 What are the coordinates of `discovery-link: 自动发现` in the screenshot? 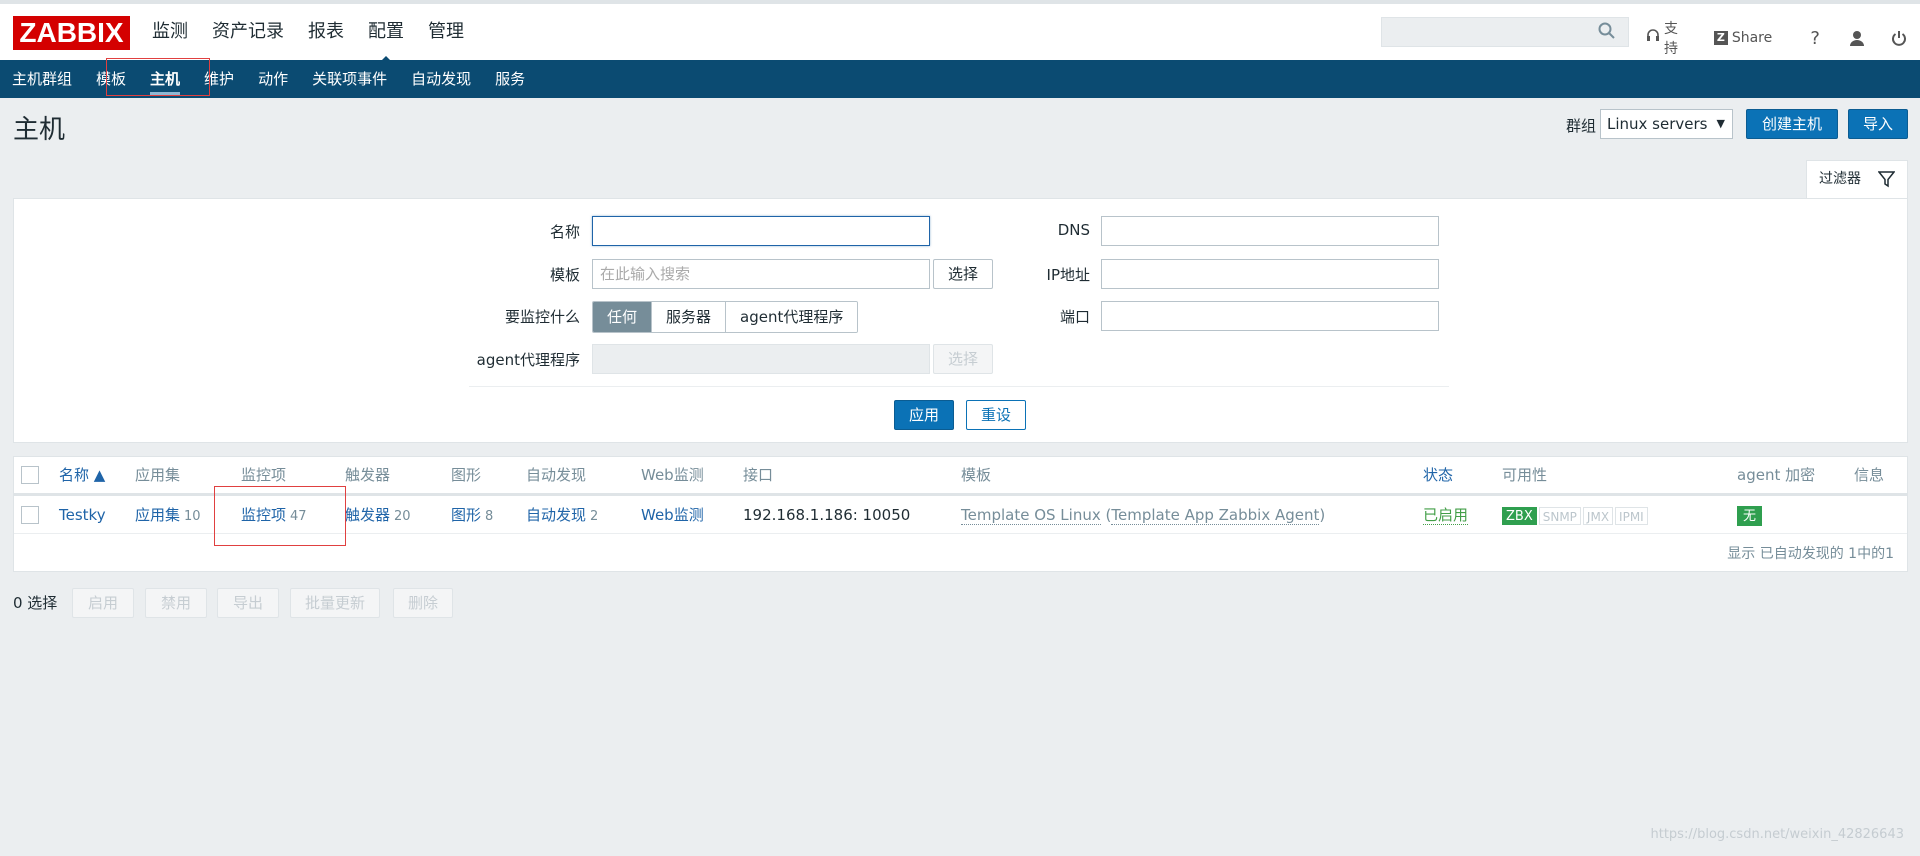 It's located at (556, 515).